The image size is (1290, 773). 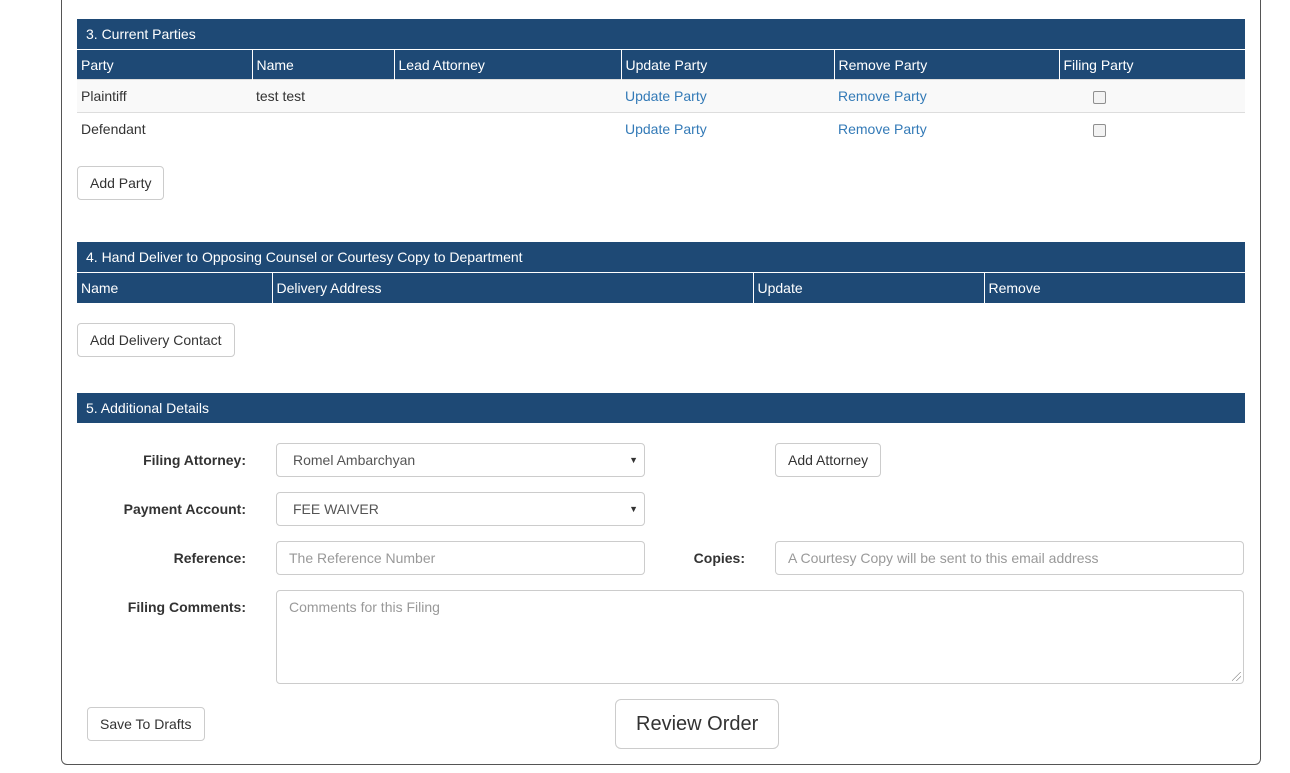 I want to click on column-header-update: Update, so click(x=868, y=287).